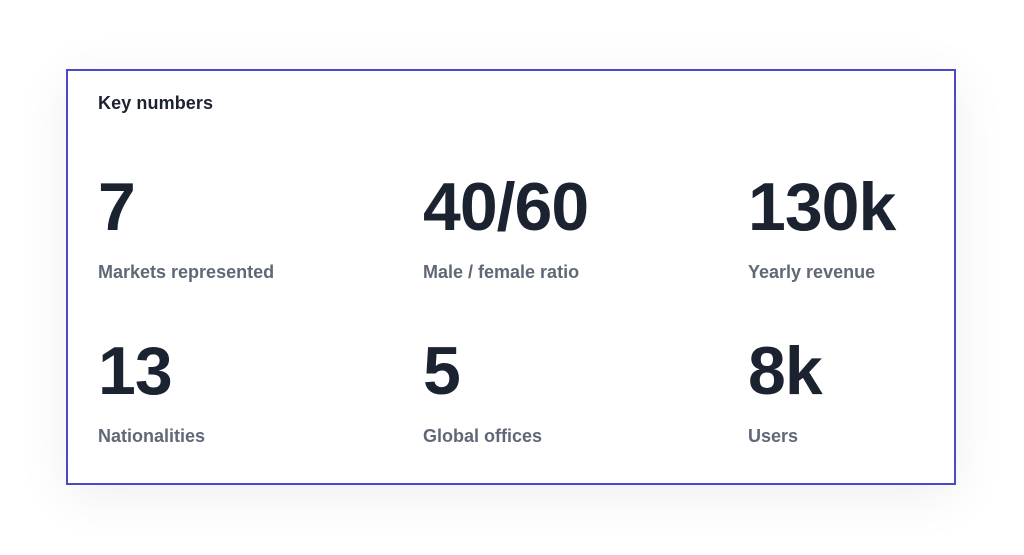  I want to click on stat-male-female-ratio: 40/60 Male / female ratio, so click(573, 228).